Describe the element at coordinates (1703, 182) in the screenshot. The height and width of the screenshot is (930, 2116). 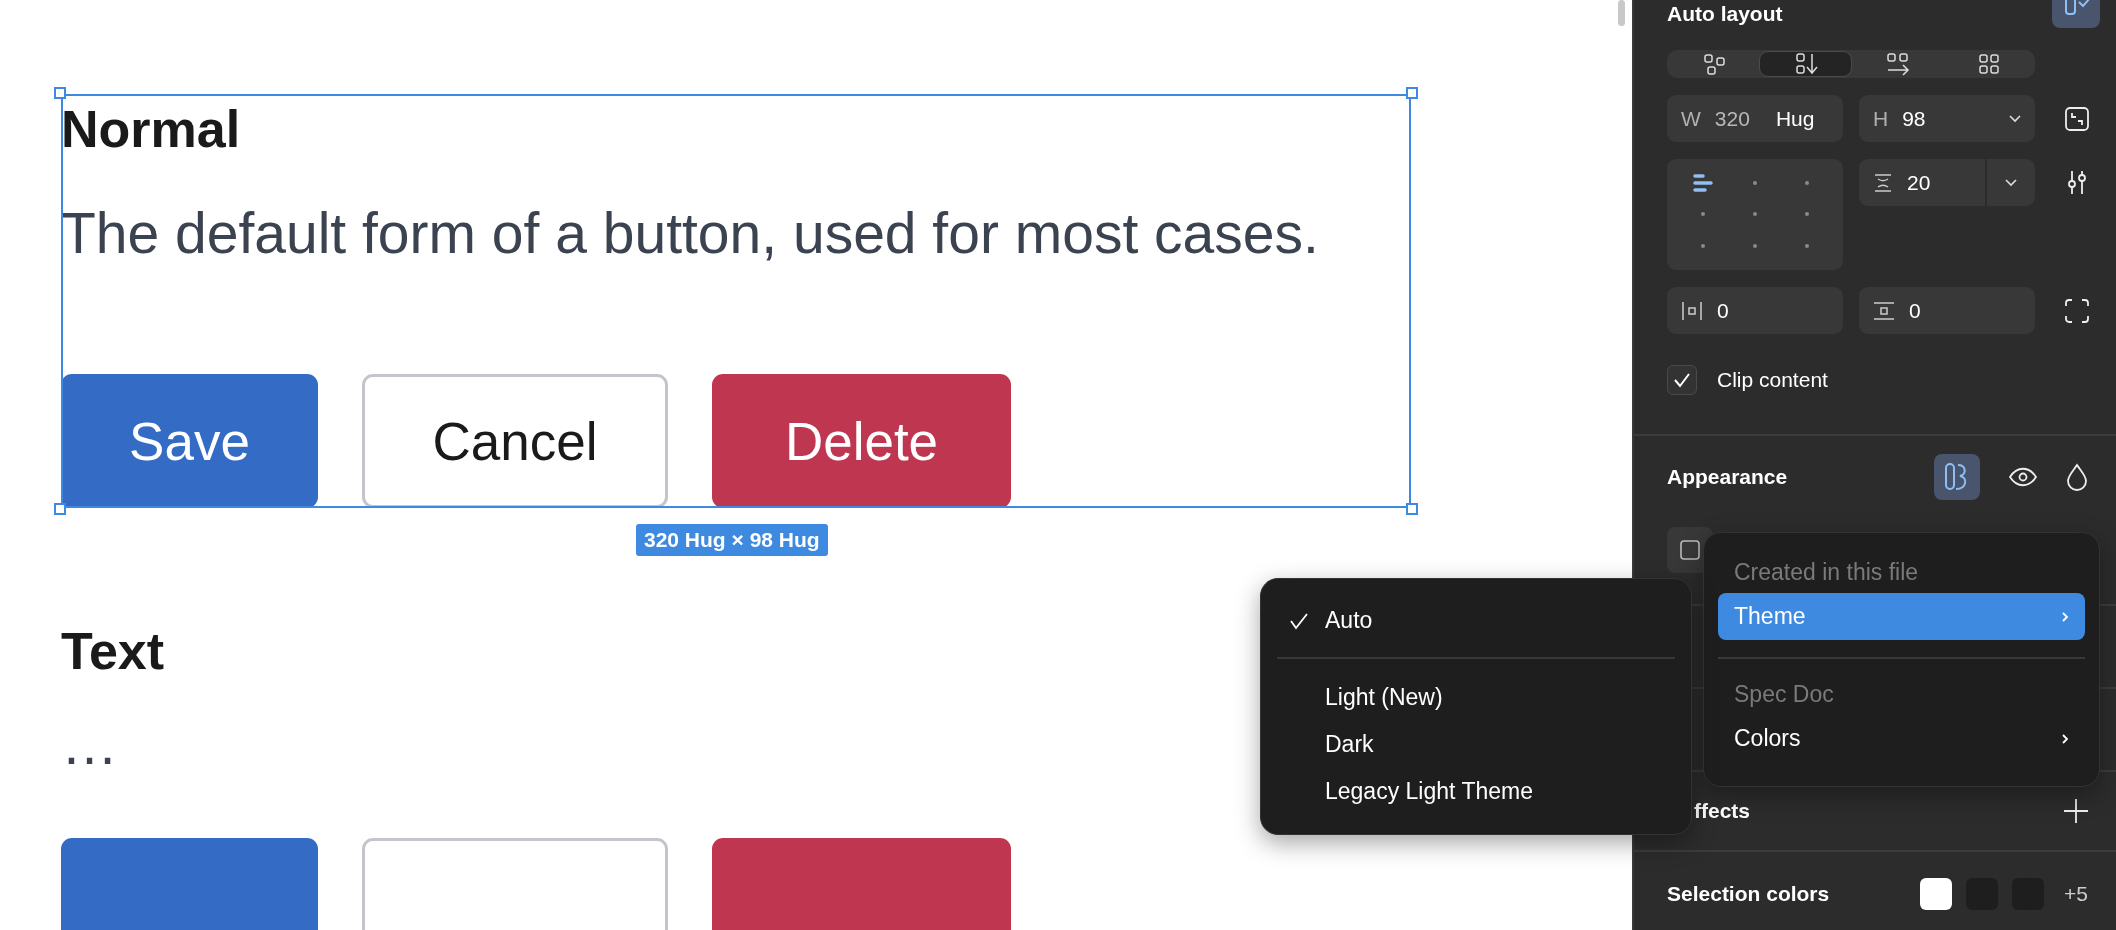
I see `align-left-icon` at that location.